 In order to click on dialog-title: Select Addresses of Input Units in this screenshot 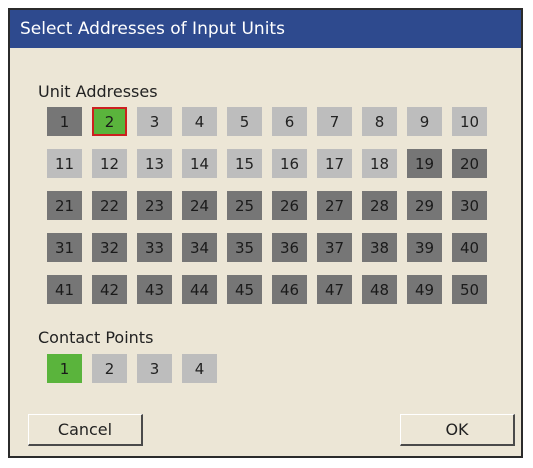, I will do `click(265, 29)`.